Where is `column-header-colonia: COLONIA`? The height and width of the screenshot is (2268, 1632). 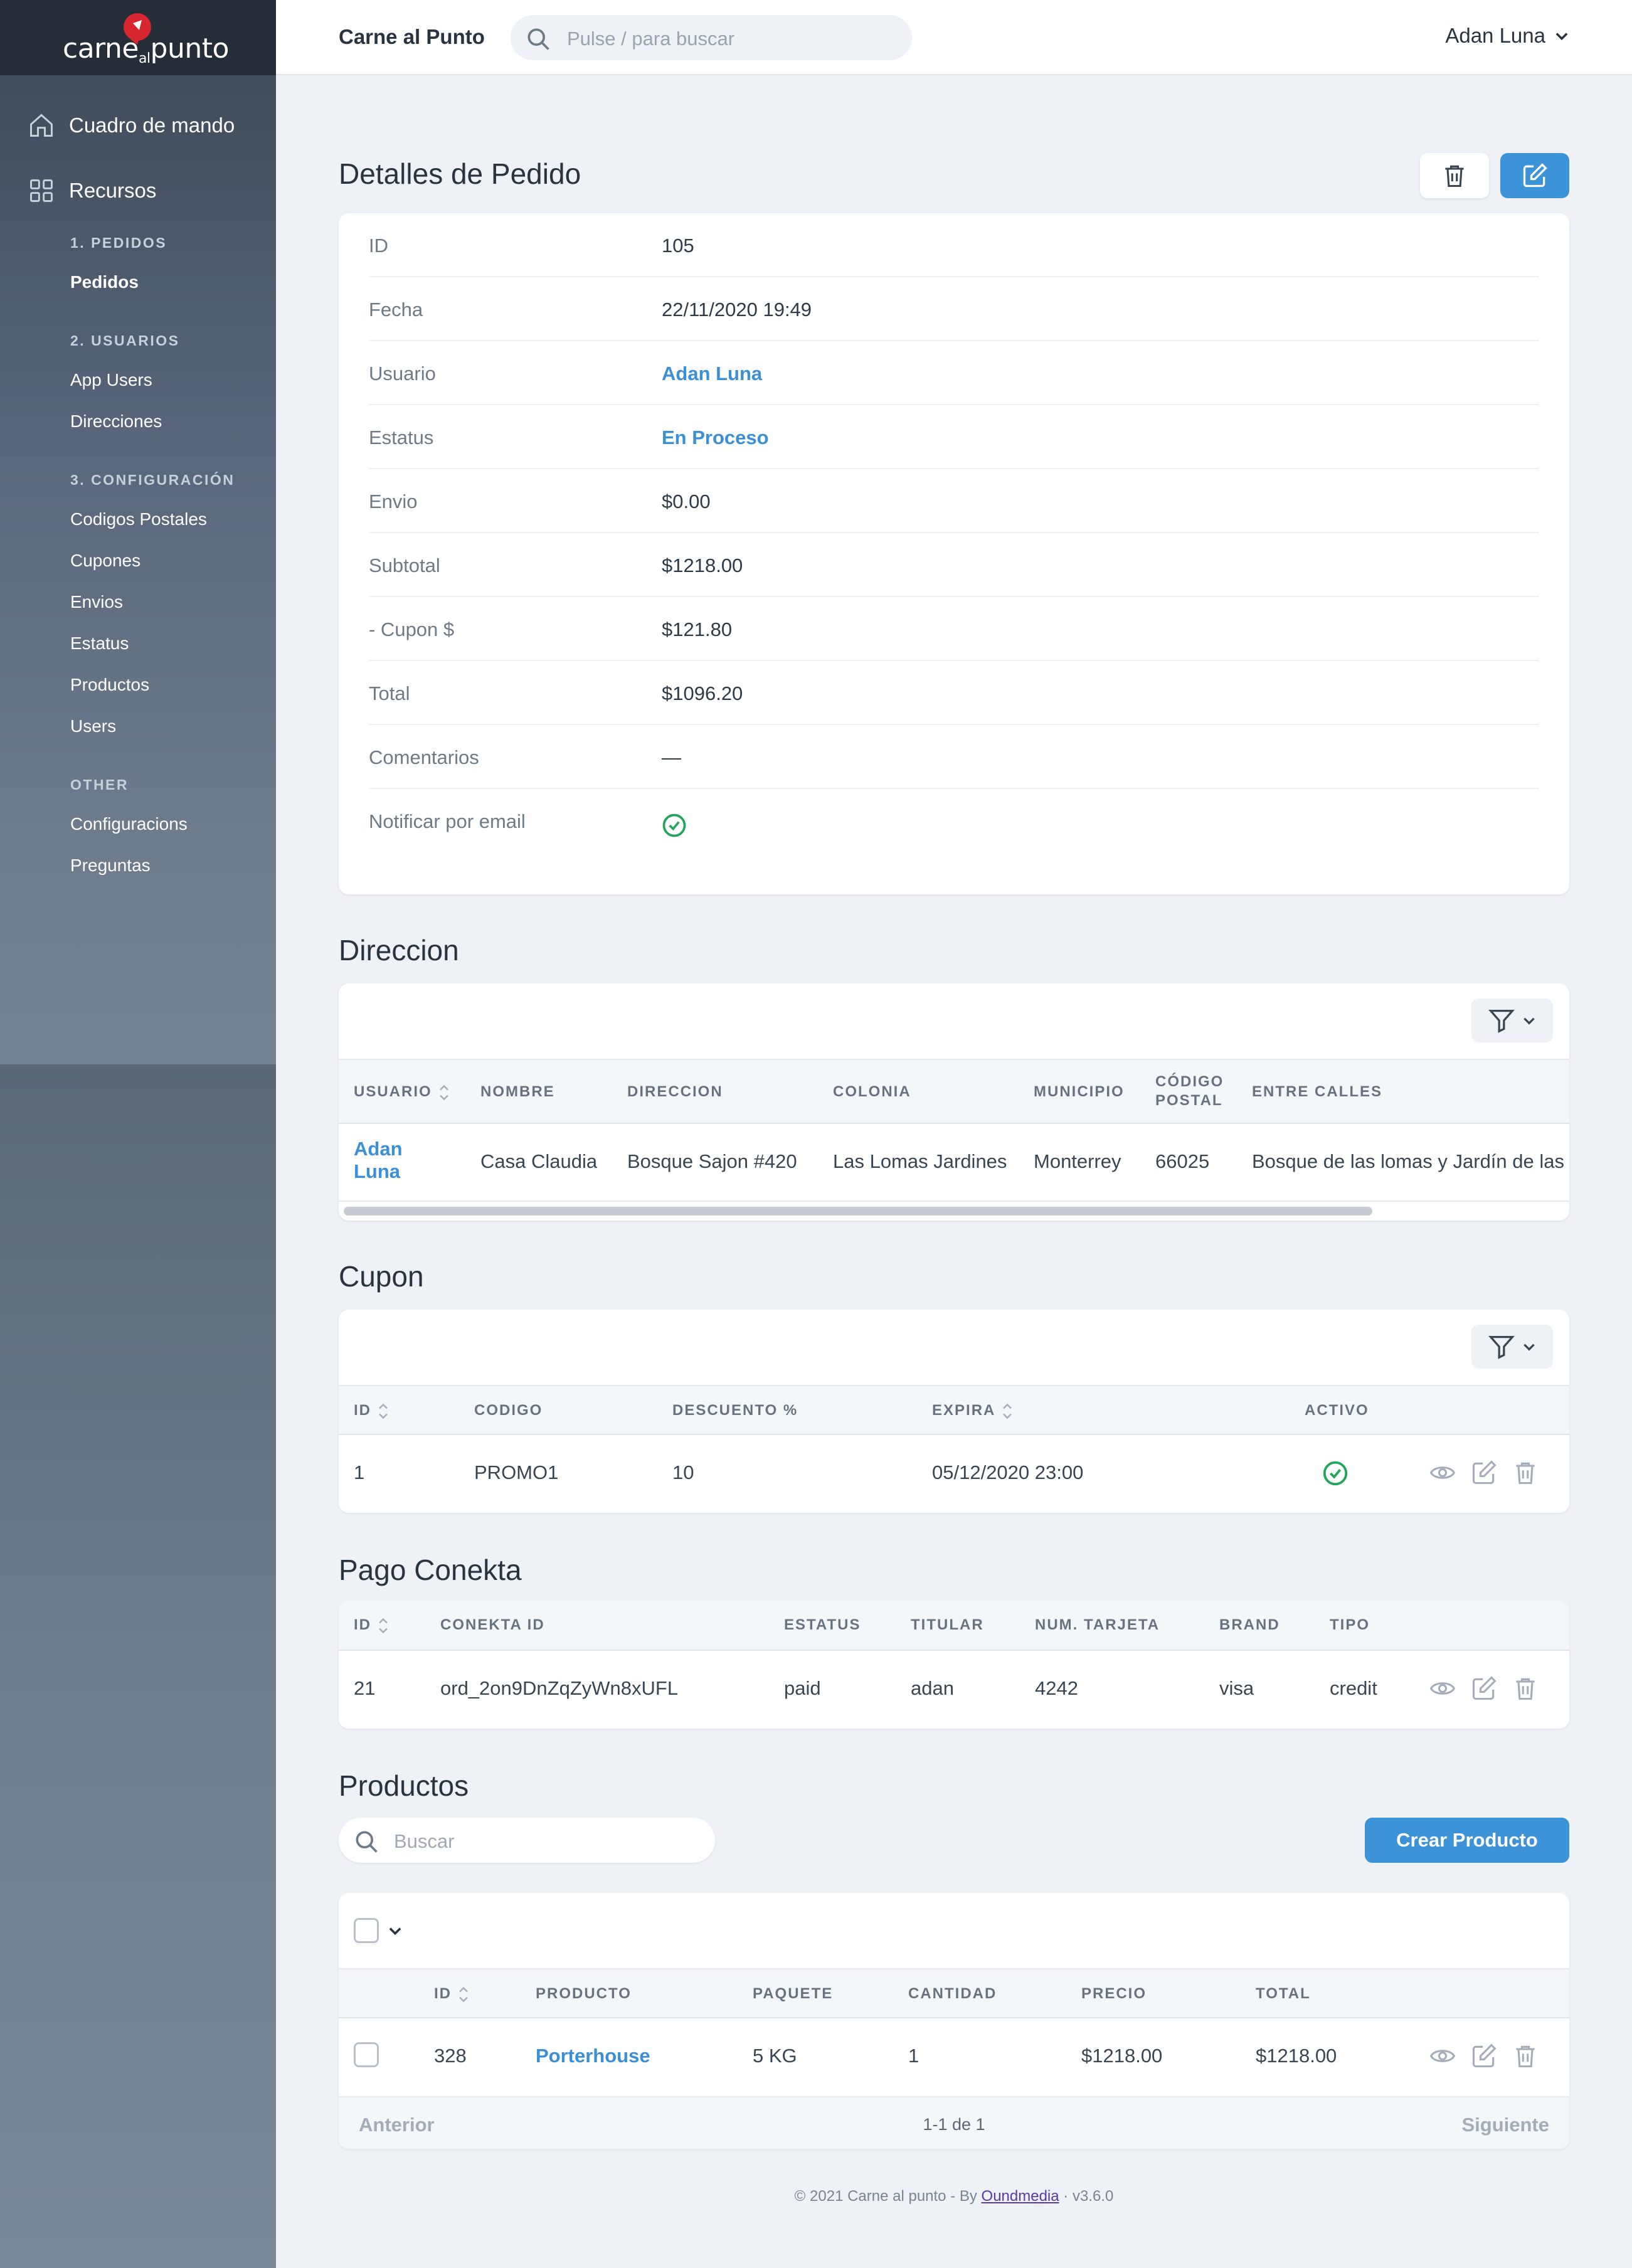
column-header-colonia: COLONIA is located at coordinates (872, 1091).